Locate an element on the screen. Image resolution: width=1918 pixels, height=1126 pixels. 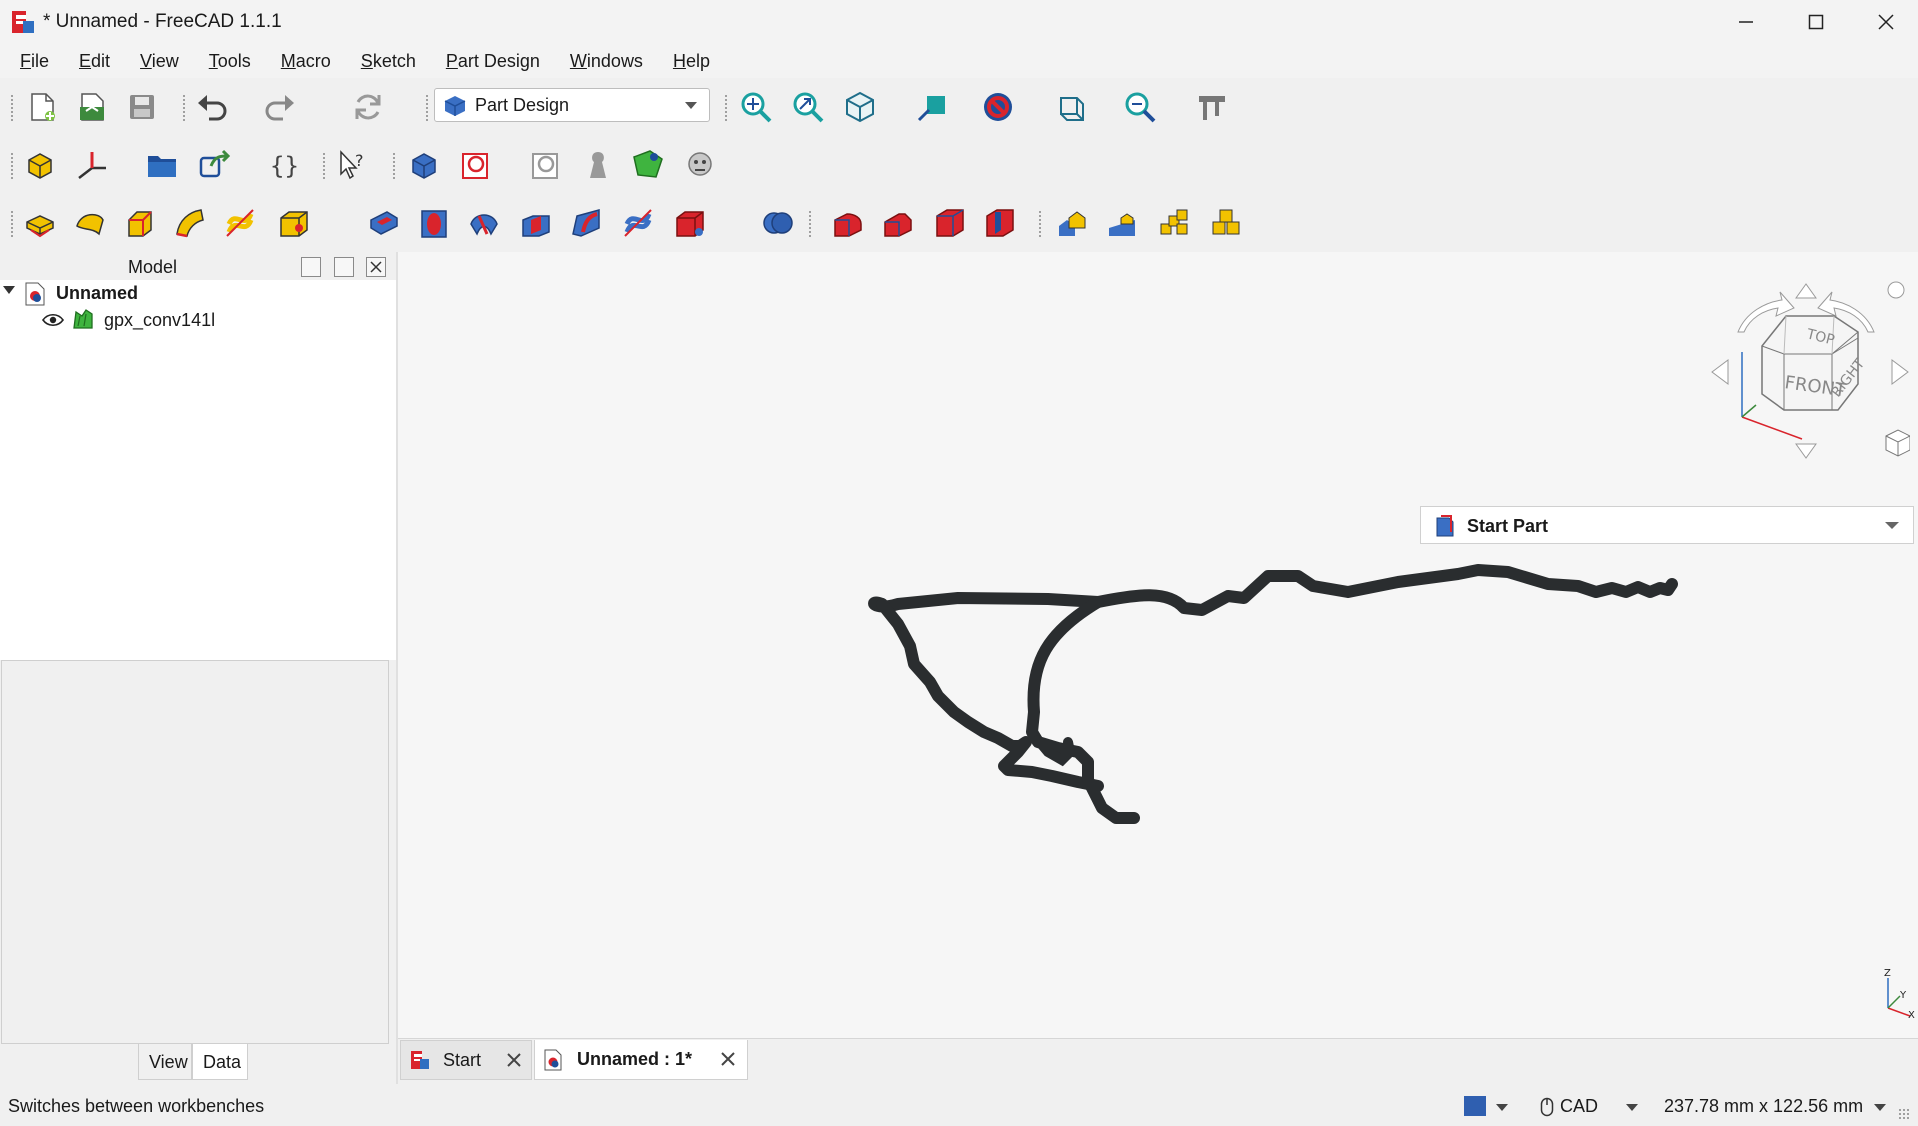
subtractive-pipe-button is located at coordinates (586, 223).